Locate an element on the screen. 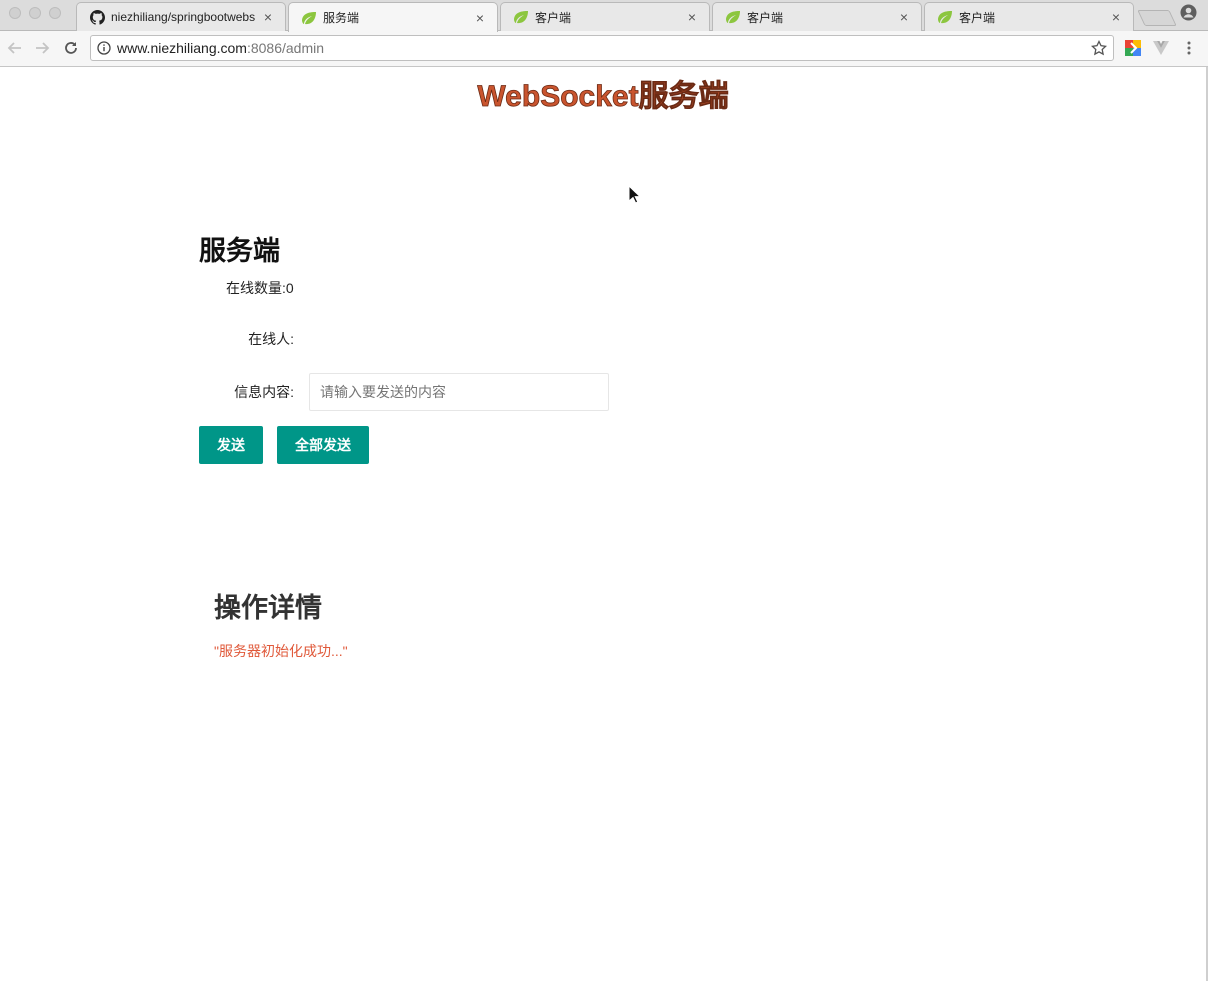 This screenshot has height=981, width=1208. back-icon is located at coordinates (15, 48).